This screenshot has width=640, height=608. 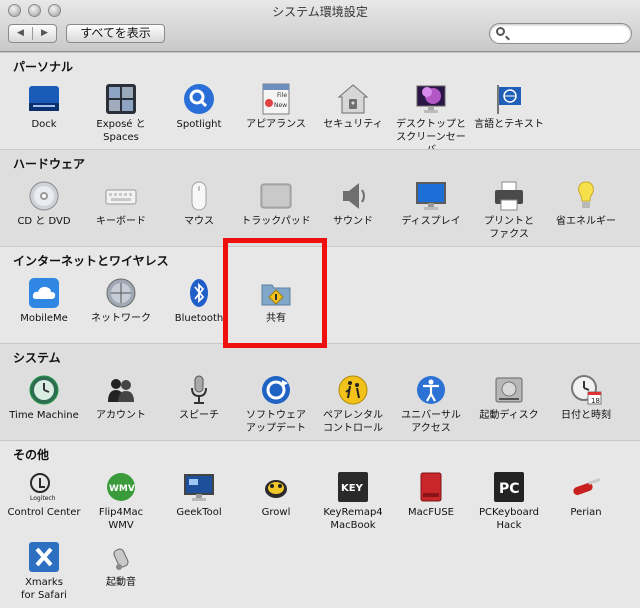 I want to click on pref-spotlight: Spotlight, so click(x=199, y=107).